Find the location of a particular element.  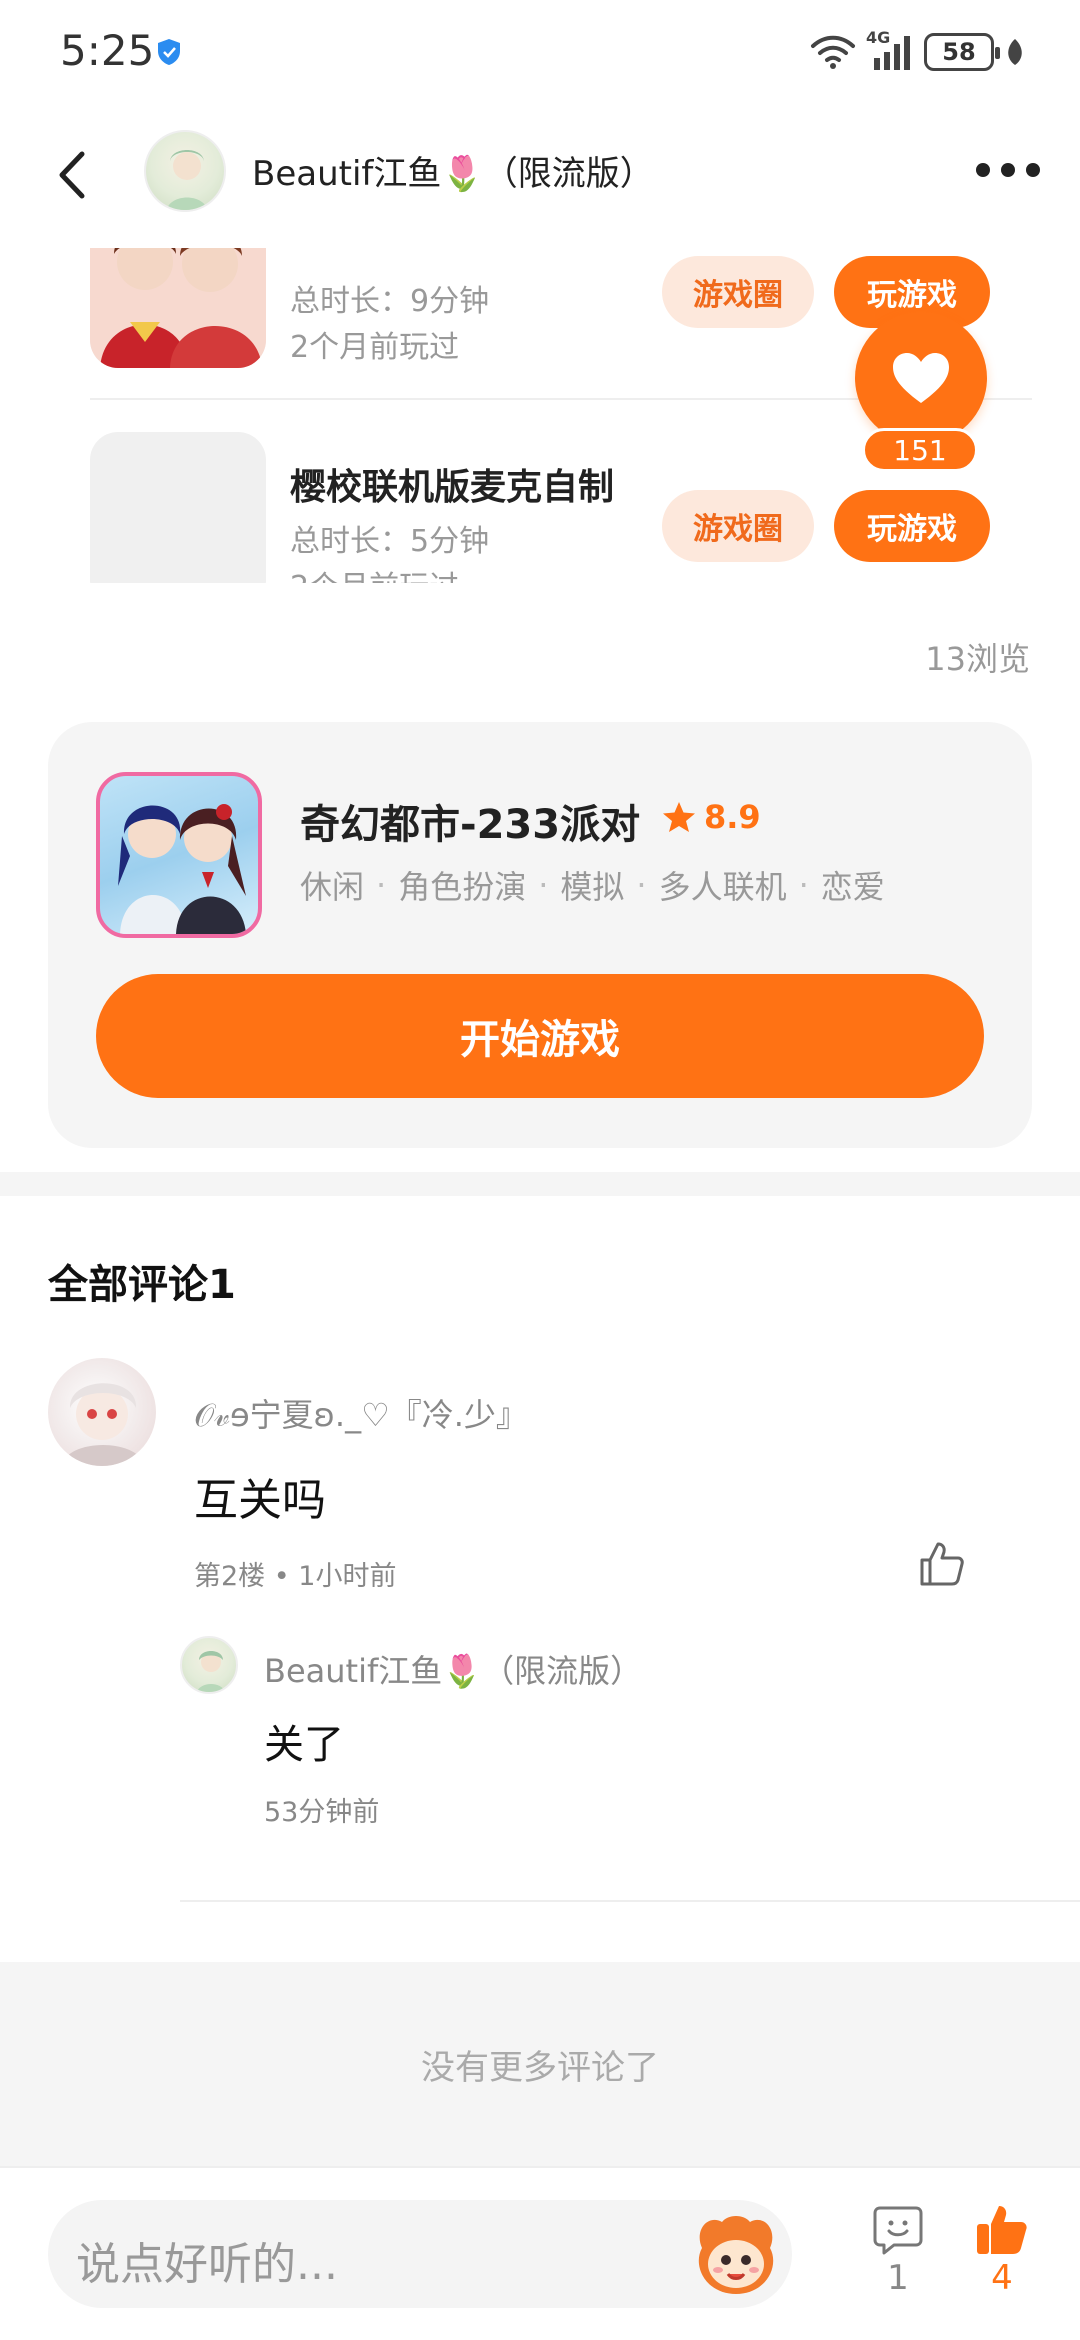

heart-icon is located at coordinates (921, 378).